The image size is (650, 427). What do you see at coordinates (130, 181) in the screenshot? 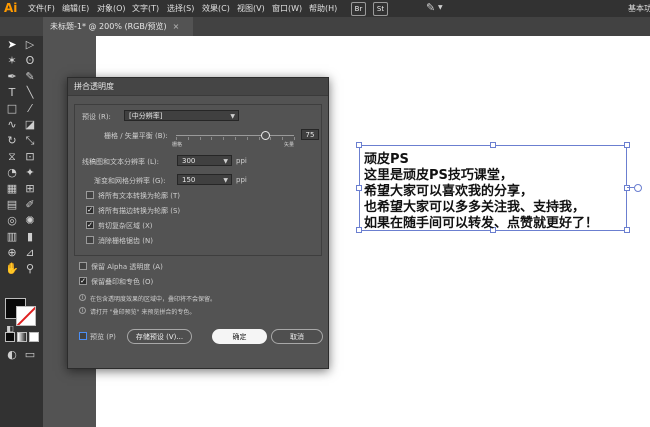
I see `gradient-res-label: 渐变和网格分辨率 (G):` at bounding box center [130, 181].